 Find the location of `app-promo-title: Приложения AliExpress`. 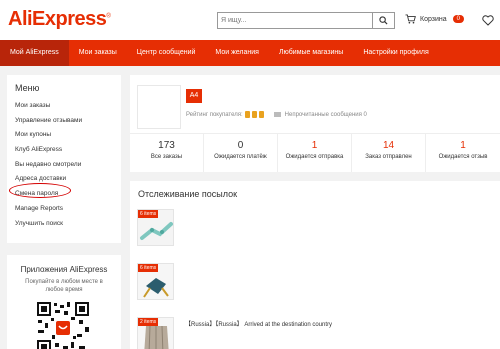

app-promo-title: Приложения AliExpress is located at coordinates (64, 269).